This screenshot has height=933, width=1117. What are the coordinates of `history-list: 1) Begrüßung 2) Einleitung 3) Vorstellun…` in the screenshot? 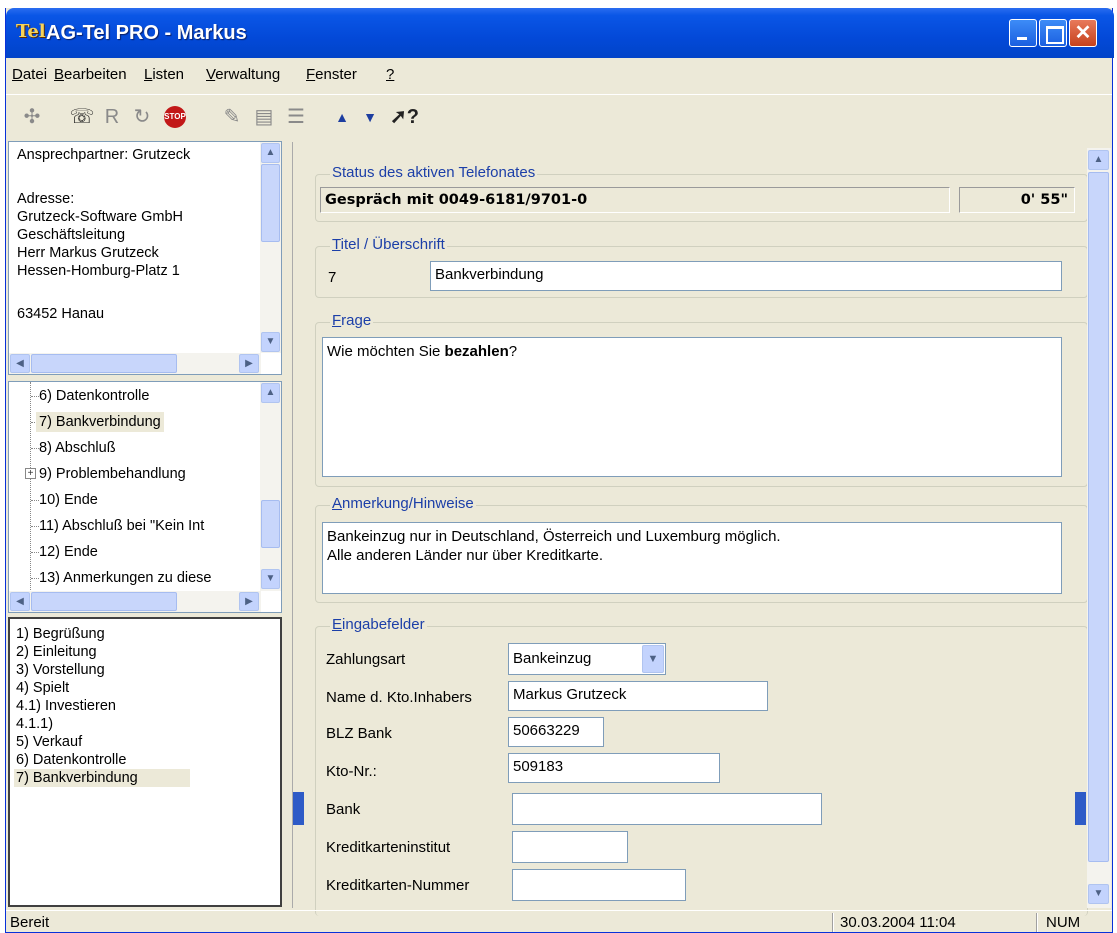 It's located at (145, 762).